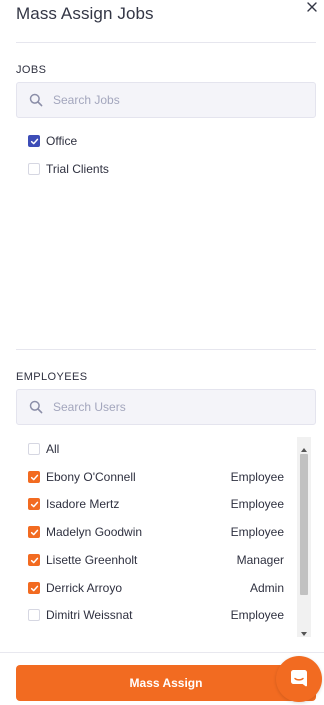 Image resolution: width=324 pixels, height=705 pixels. What do you see at coordinates (156, 532) in the screenshot?
I see `employee-item: Madelyn Goodwin Employee` at bounding box center [156, 532].